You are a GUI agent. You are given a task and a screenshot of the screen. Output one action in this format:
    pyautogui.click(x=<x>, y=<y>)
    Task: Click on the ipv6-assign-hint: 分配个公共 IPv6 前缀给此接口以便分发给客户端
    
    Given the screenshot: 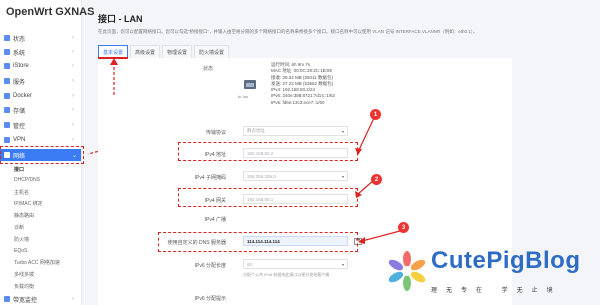 What is the action you would take?
    pyautogui.click(x=286, y=274)
    